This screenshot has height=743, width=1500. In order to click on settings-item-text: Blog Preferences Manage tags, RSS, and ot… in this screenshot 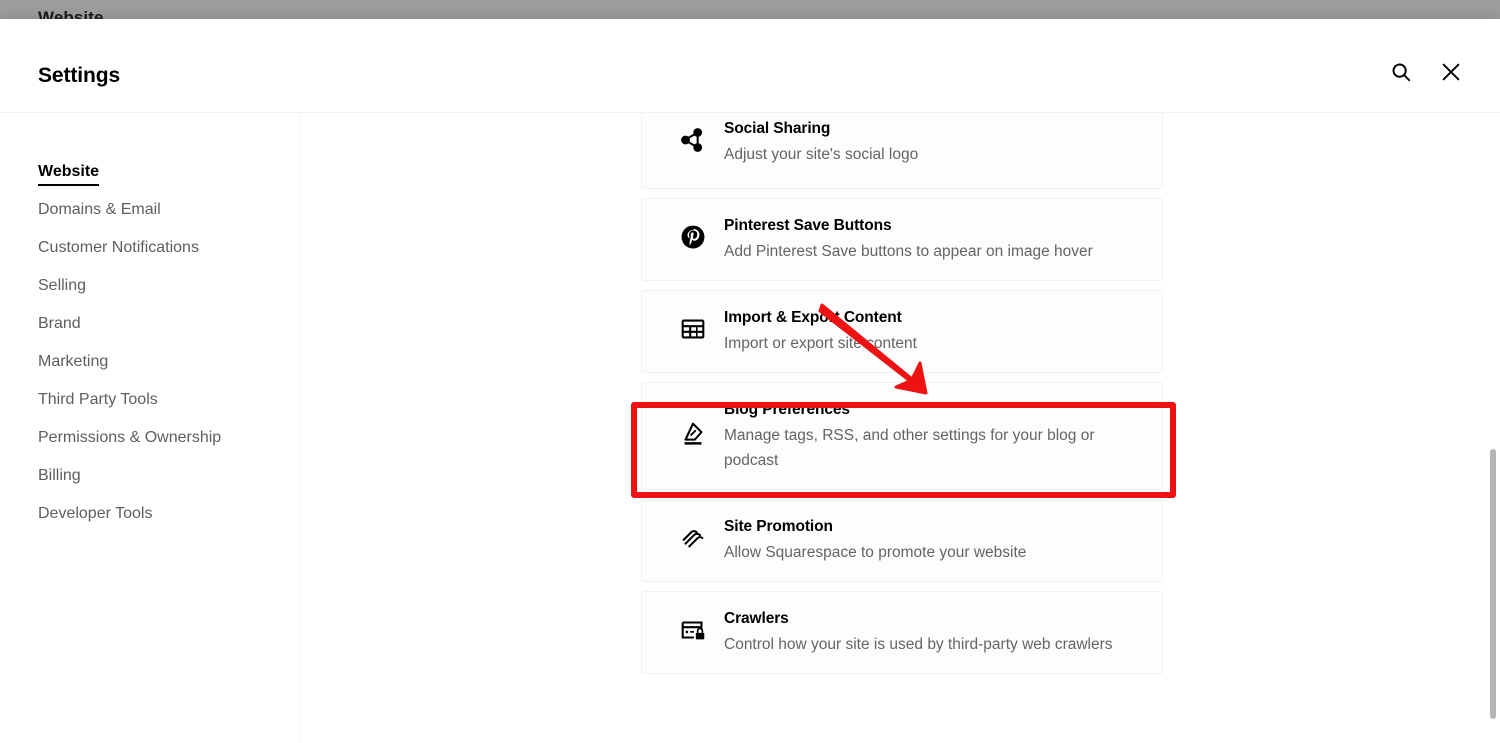, I will do `click(932, 436)`.